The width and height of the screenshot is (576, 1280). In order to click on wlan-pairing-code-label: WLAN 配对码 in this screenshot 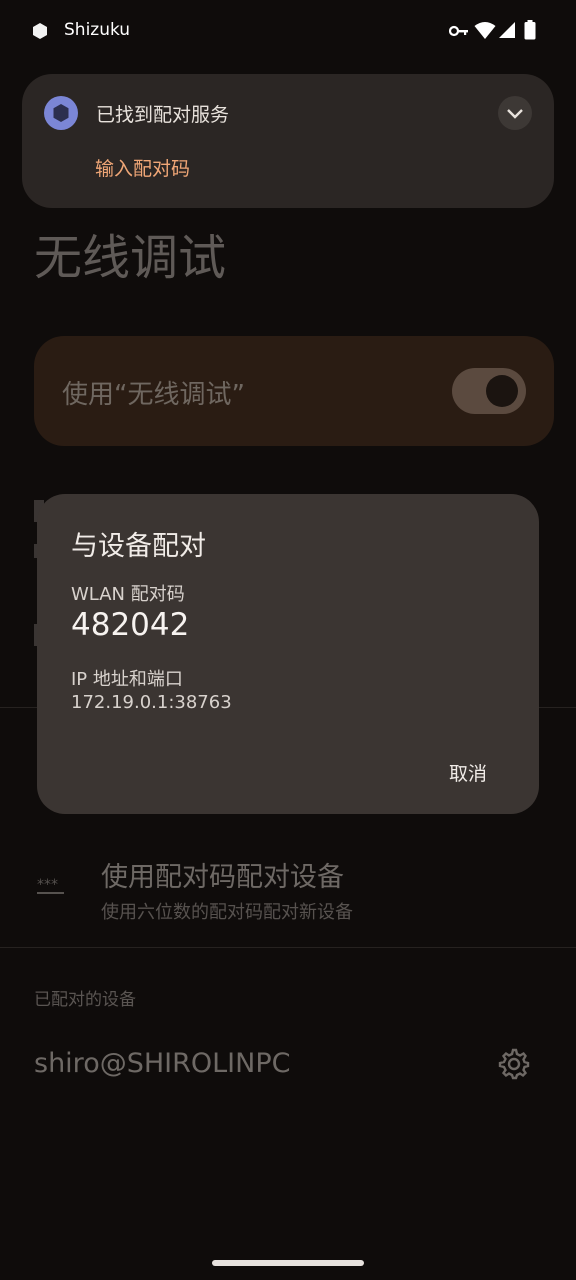, I will do `click(128, 594)`.